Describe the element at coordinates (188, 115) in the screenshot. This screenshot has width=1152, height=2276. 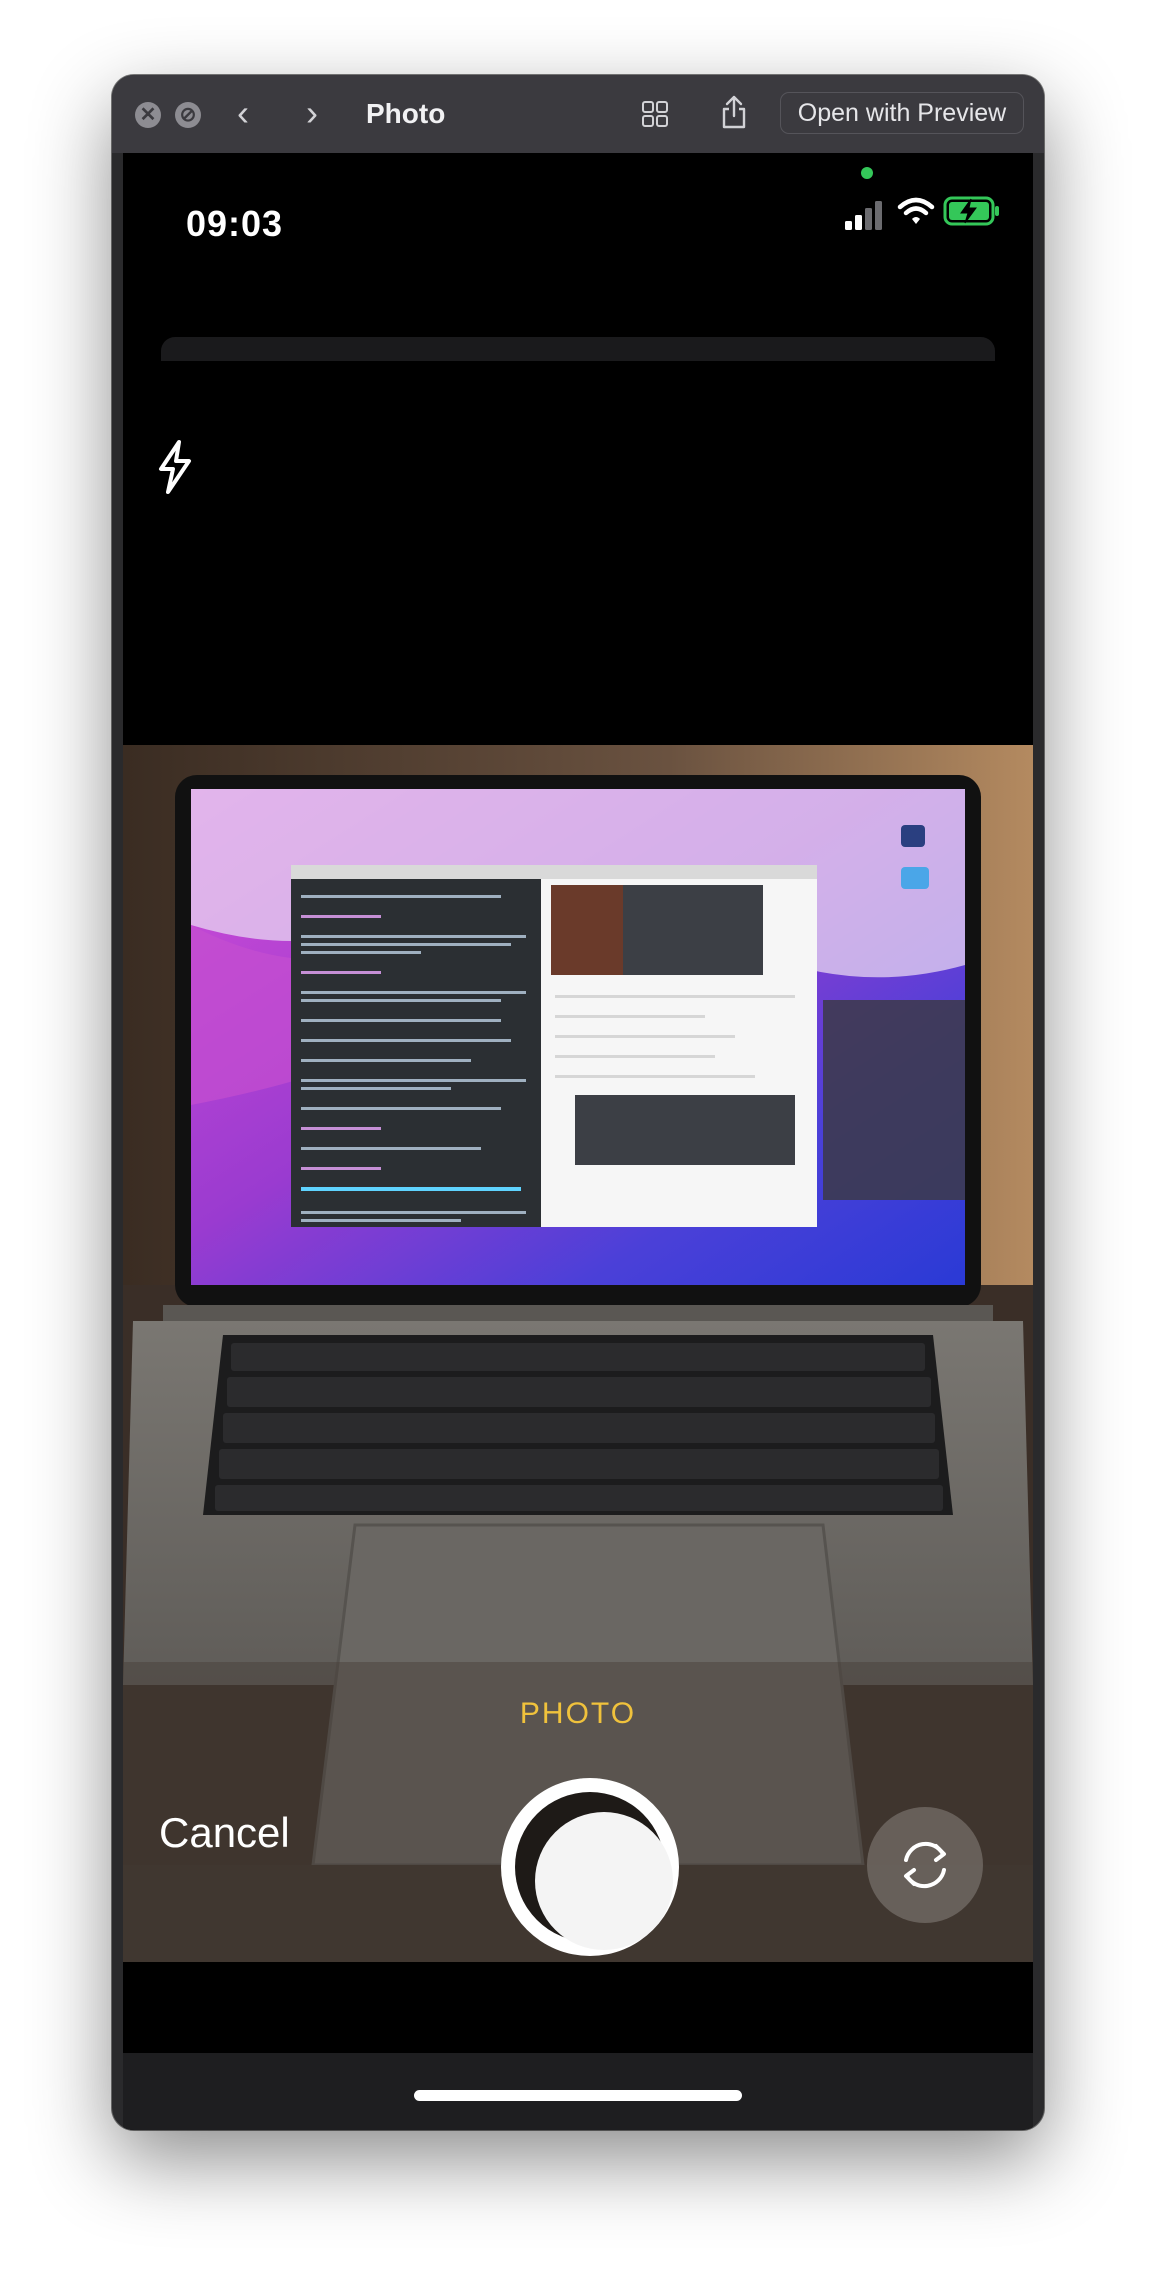
I see `stop-icon: ⊘` at that location.